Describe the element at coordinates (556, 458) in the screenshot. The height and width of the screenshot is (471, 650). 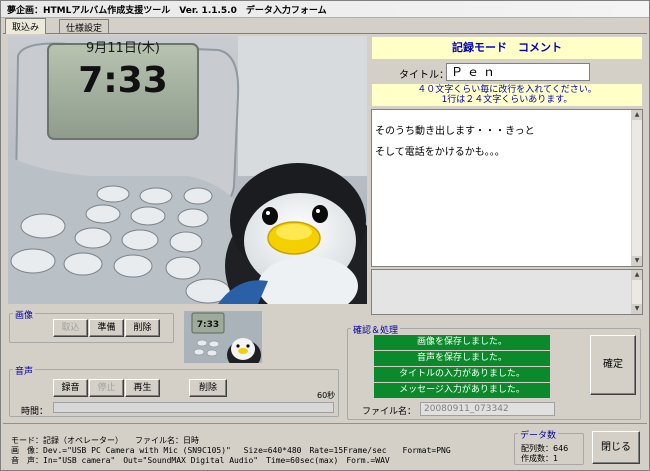
I see `created-count-value: 1` at that location.